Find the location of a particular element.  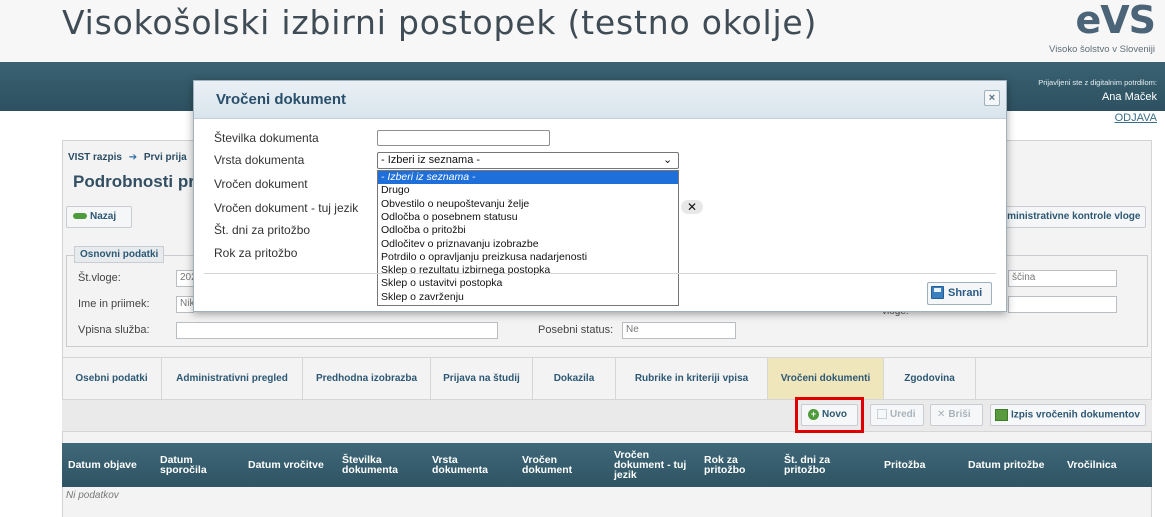

tab-personal-data: Osebni podatki is located at coordinates (112, 378).